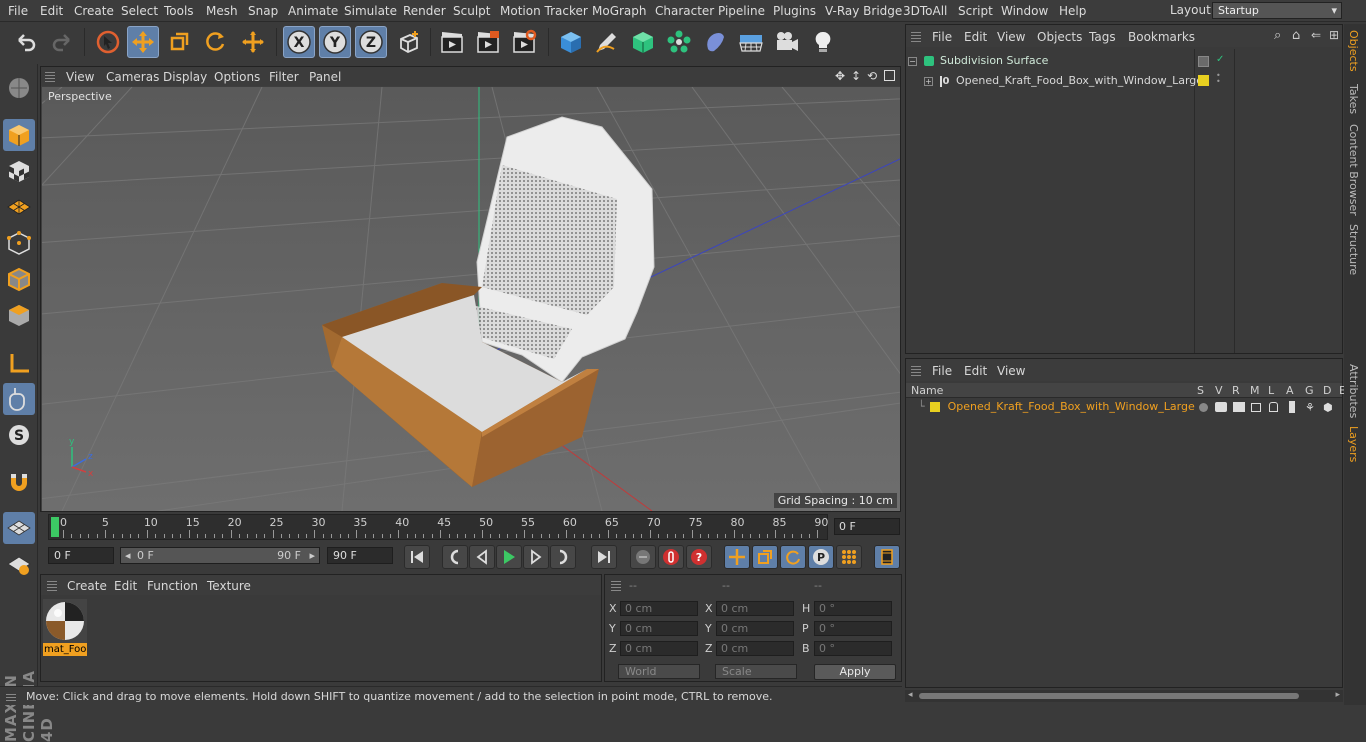 The height and width of the screenshot is (742, 1366). Describe the element at coordinates (1219, 390) in the screenshot. I see `col-view: V` at that location.